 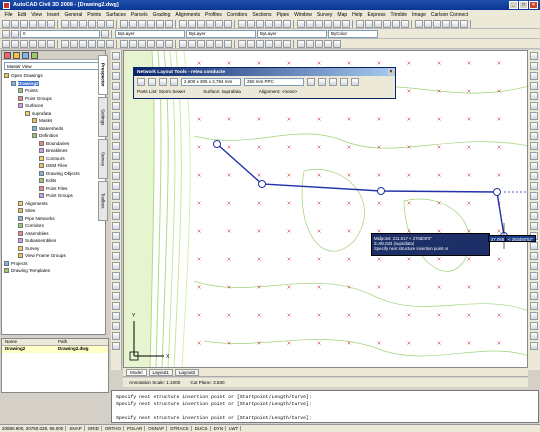 I want to click on tree-item-boundaries: Boundaries, so click(x=53, y=144).